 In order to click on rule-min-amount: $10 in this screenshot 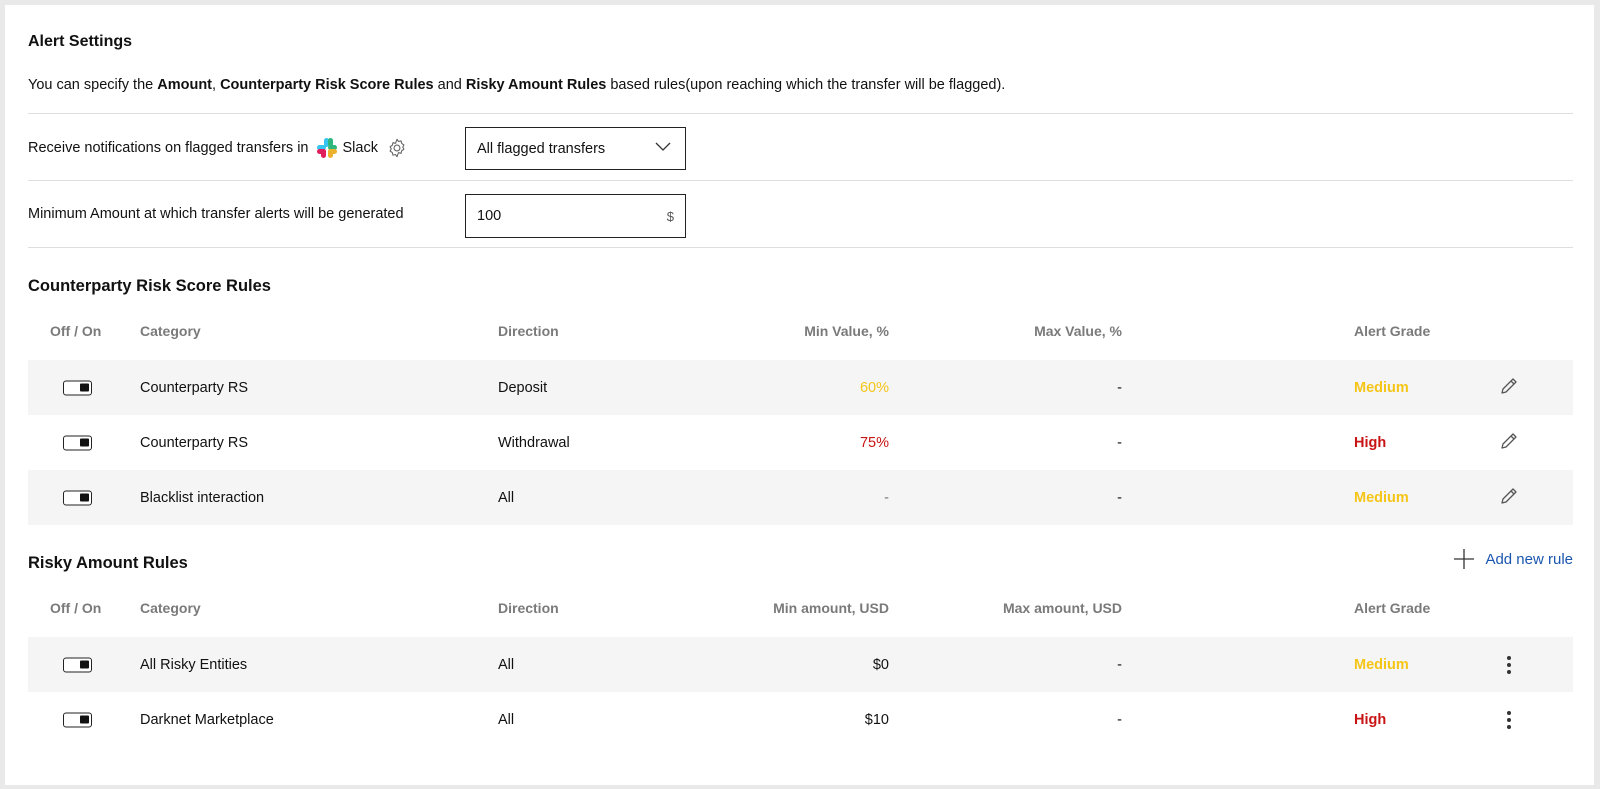, I will do `click(876, 719)`.